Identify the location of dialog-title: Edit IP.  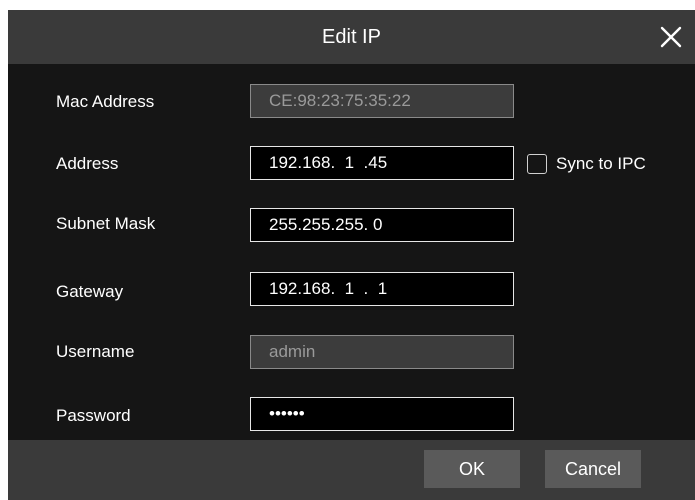
(351, 37).